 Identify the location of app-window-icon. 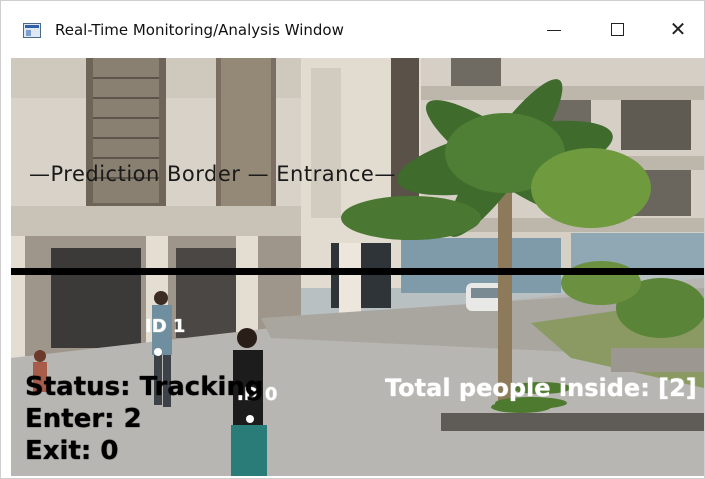
(32, 30).